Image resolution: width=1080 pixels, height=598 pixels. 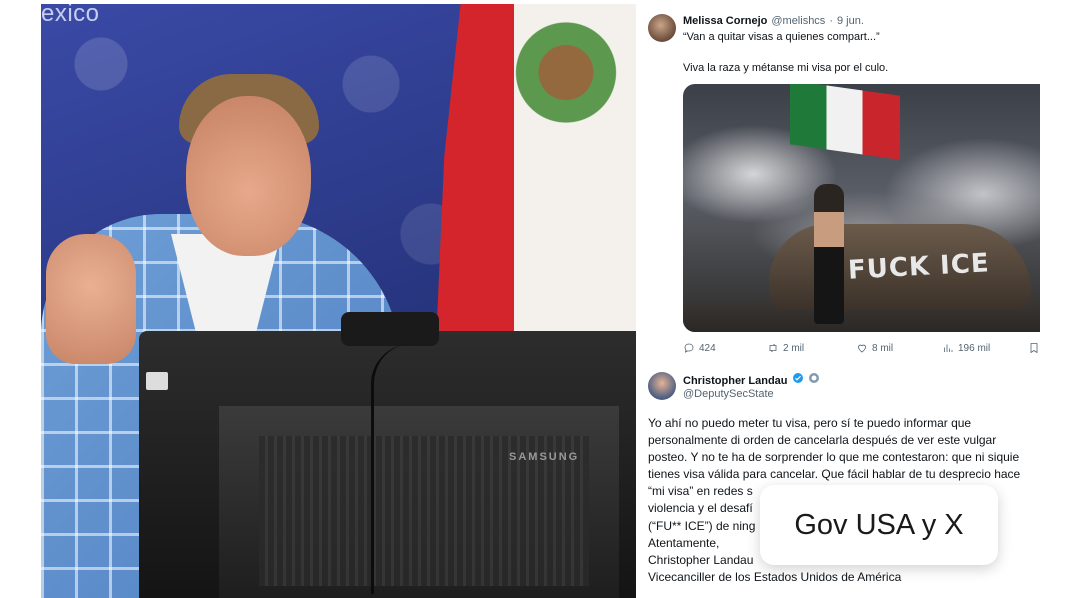 I want to click on views-button: 196 mil, so click(x=966, y=348).